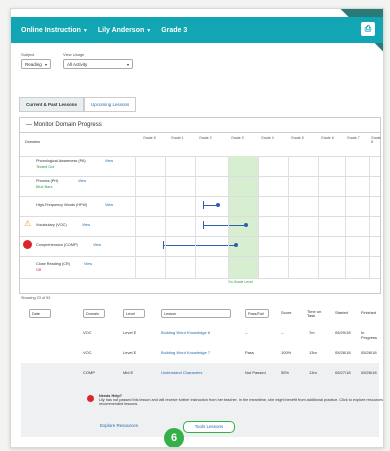  What do you see at coordinates (30, 125) in the screenshot?
I see `collapse-icon: —` at bounding box center [30, 125].